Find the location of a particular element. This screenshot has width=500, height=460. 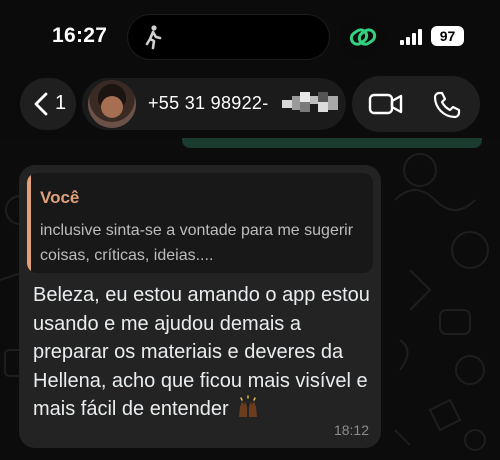

video-camera-icon is located at coordinates (386, 104).